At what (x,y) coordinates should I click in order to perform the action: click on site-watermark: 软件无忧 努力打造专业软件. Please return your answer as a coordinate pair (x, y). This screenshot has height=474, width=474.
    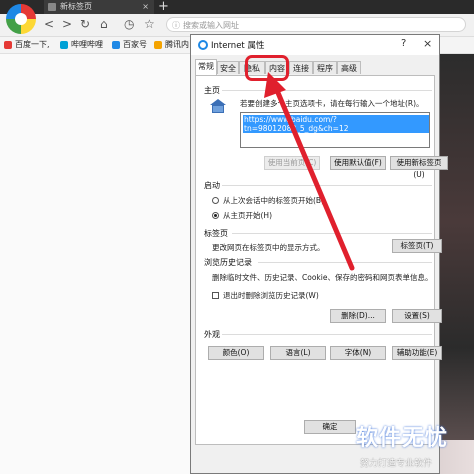
    Looking at the image, I should click on (415, 447).